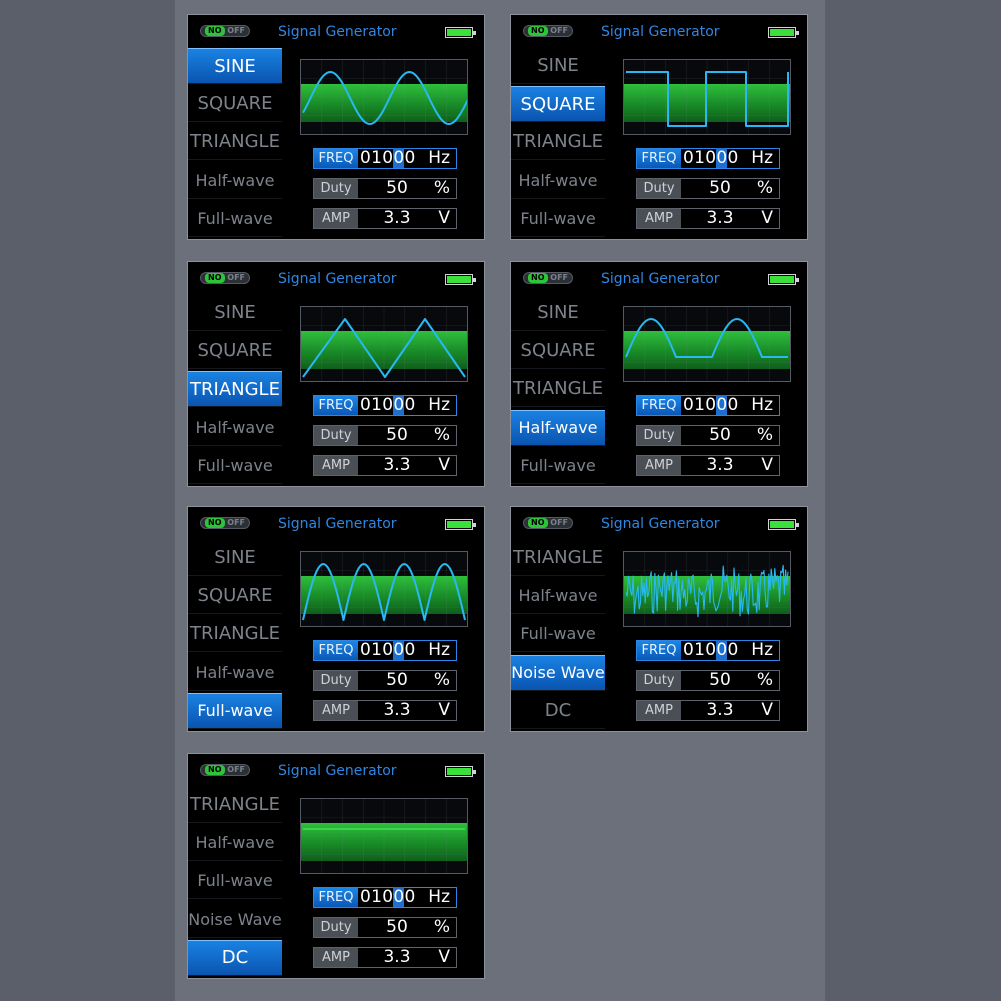  What do you see at coordinates (460, 771) in the screenshot?
I see `battery-icon` at bounding box center [460, 771].